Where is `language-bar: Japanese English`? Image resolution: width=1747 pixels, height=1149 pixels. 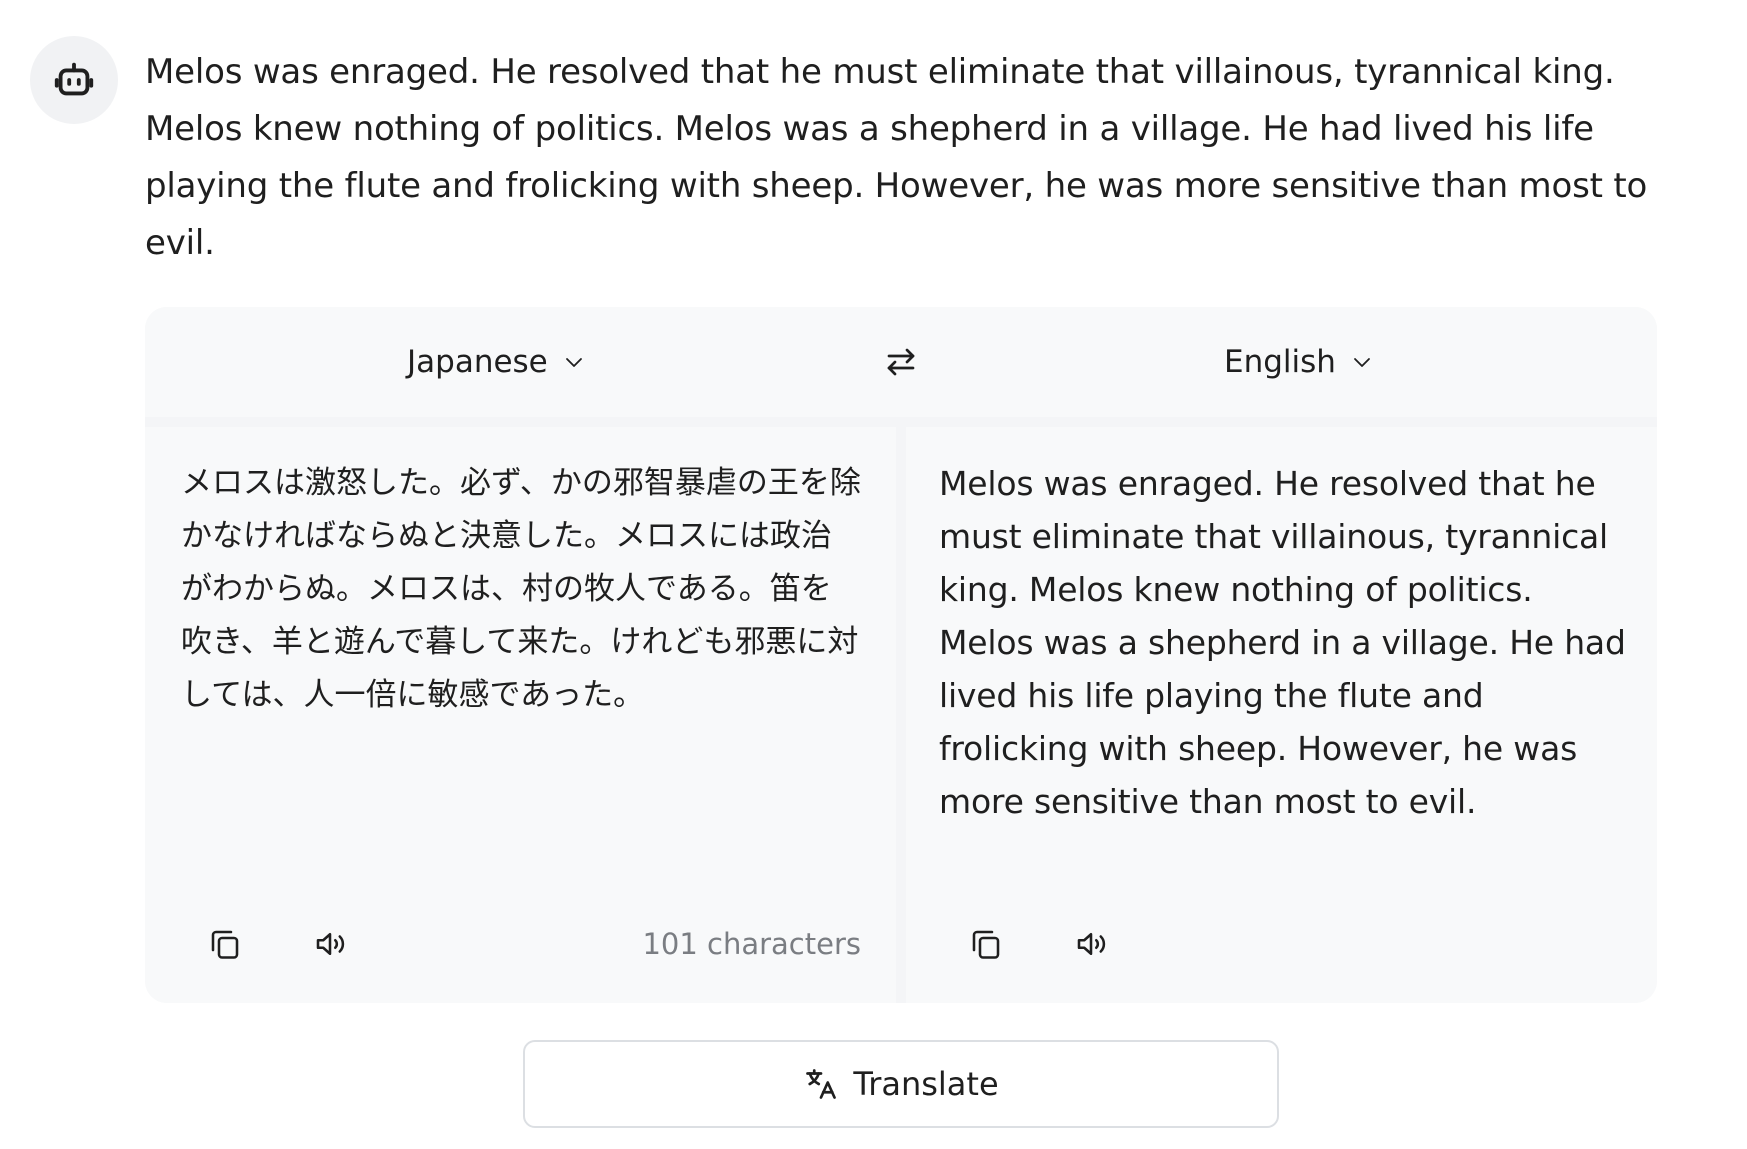
language-bar: Japanese English is located at coordinates (901, 362).